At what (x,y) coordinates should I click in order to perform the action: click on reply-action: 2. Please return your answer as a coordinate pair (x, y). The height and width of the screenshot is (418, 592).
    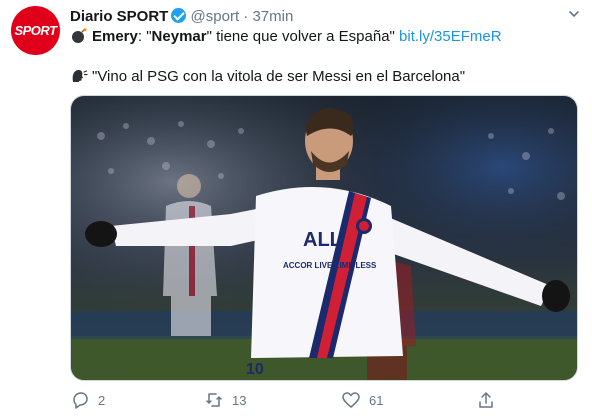
    Looking at the image, I should click on (87, 400).